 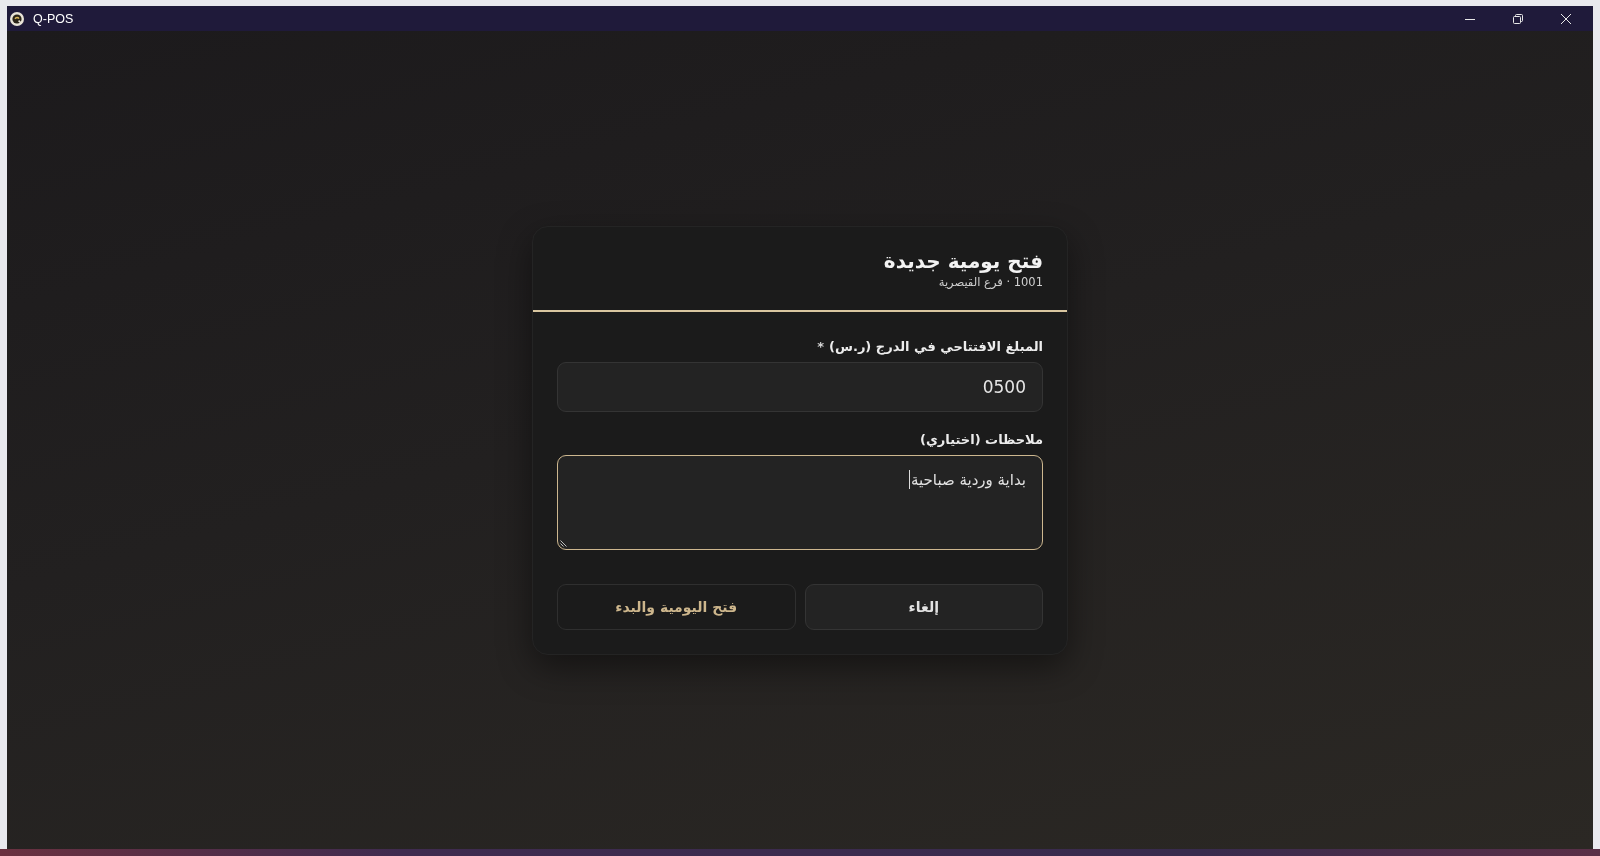 I want to click on amount-input: 0500, so click(x=800, y=386).